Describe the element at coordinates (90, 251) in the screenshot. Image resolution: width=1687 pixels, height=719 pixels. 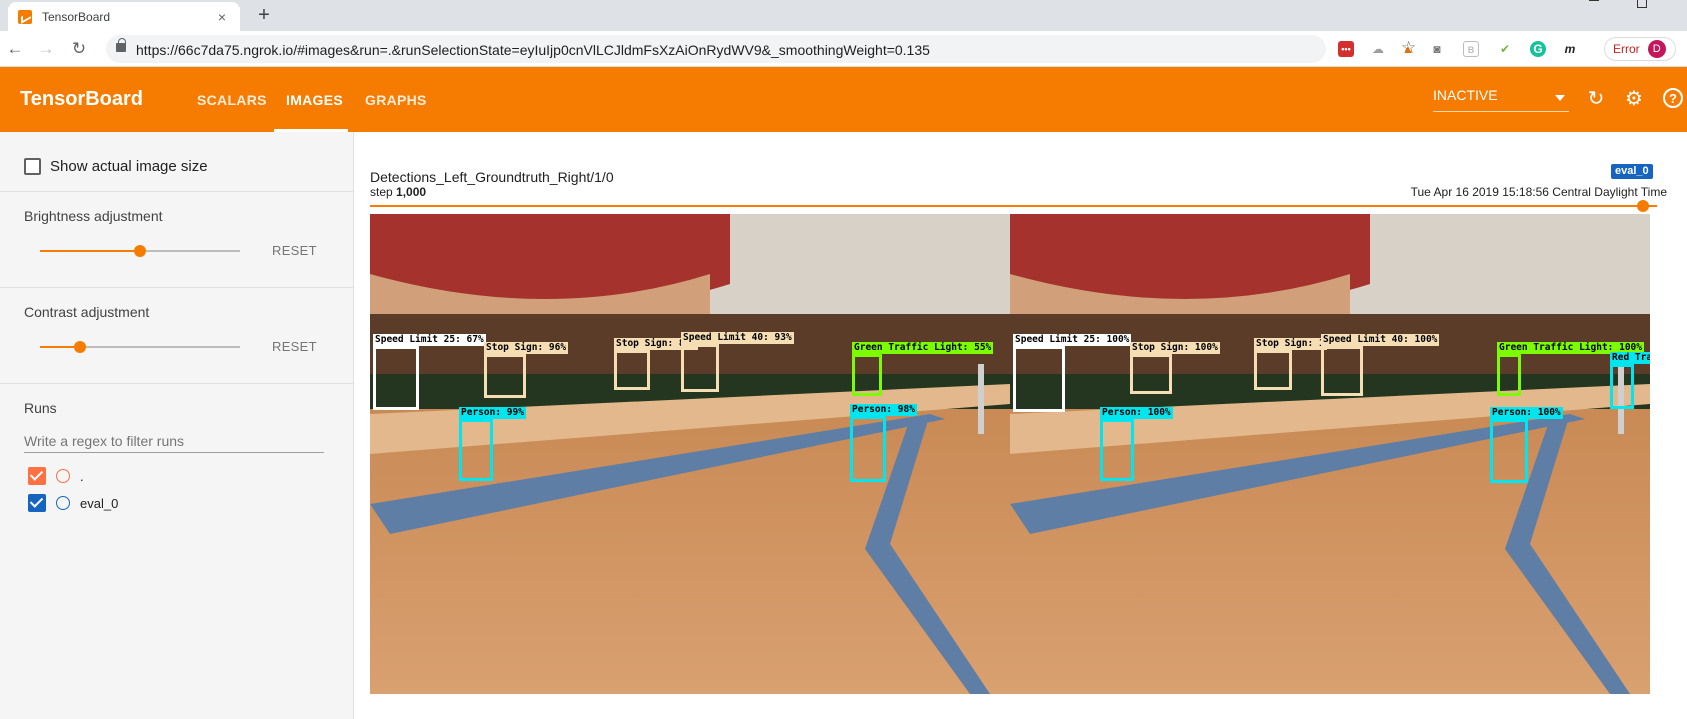
I see `brightness-slider-fill` at that location.